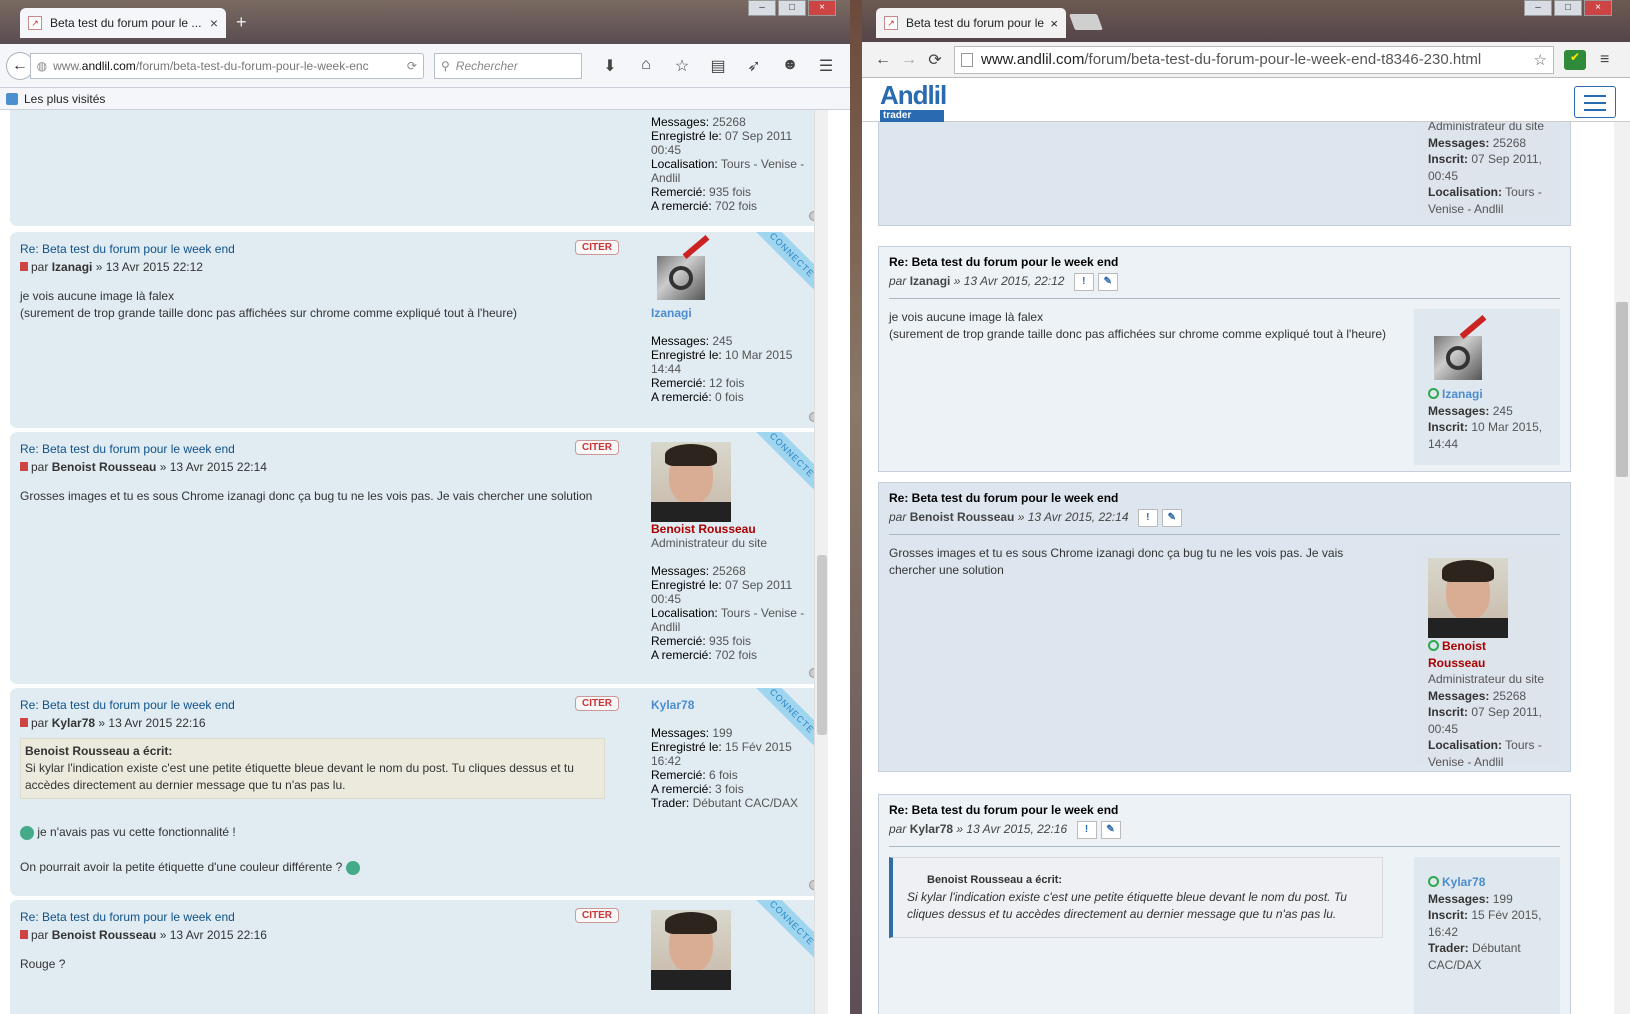 Image resolution: width=1630 pixels, height=1014 pixels. I want to click on back-icon: ←, so click(883, 60).